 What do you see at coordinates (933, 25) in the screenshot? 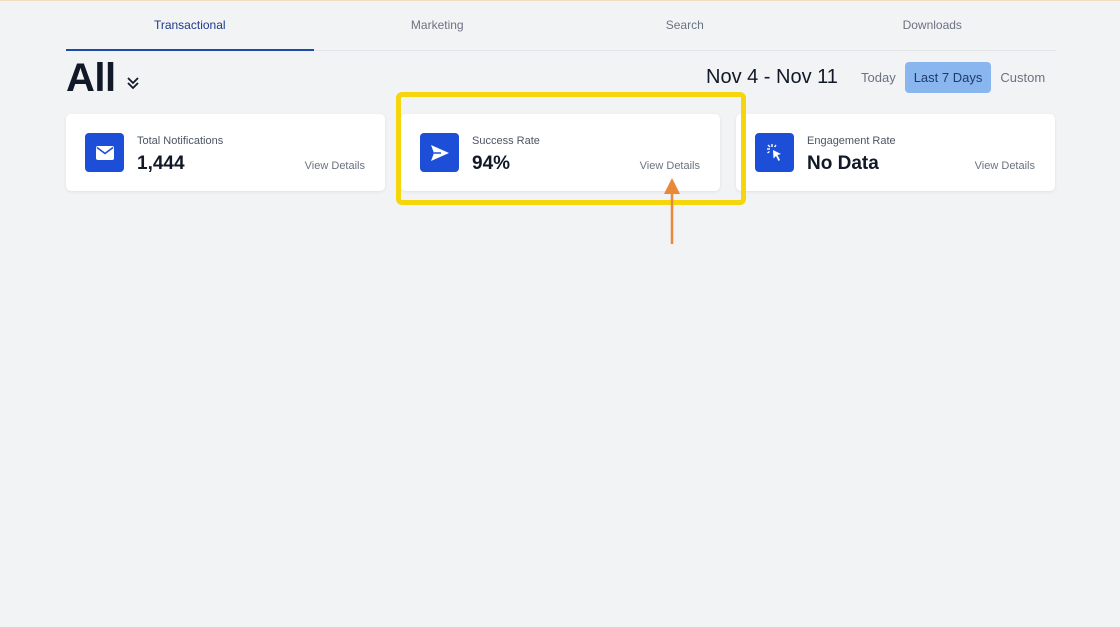
I see `tab-downloads: Downloads` at bounding box center [933, 25].